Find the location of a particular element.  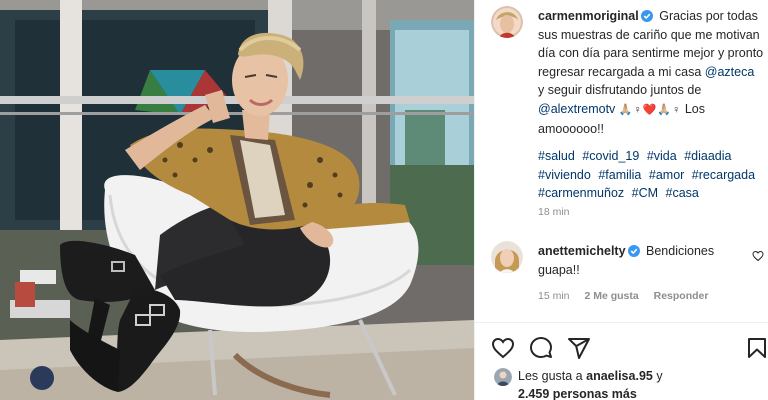

caption-emojis: 🙏🏼♀❤️🙏🏼♀ is located at coordinates (650, 109).